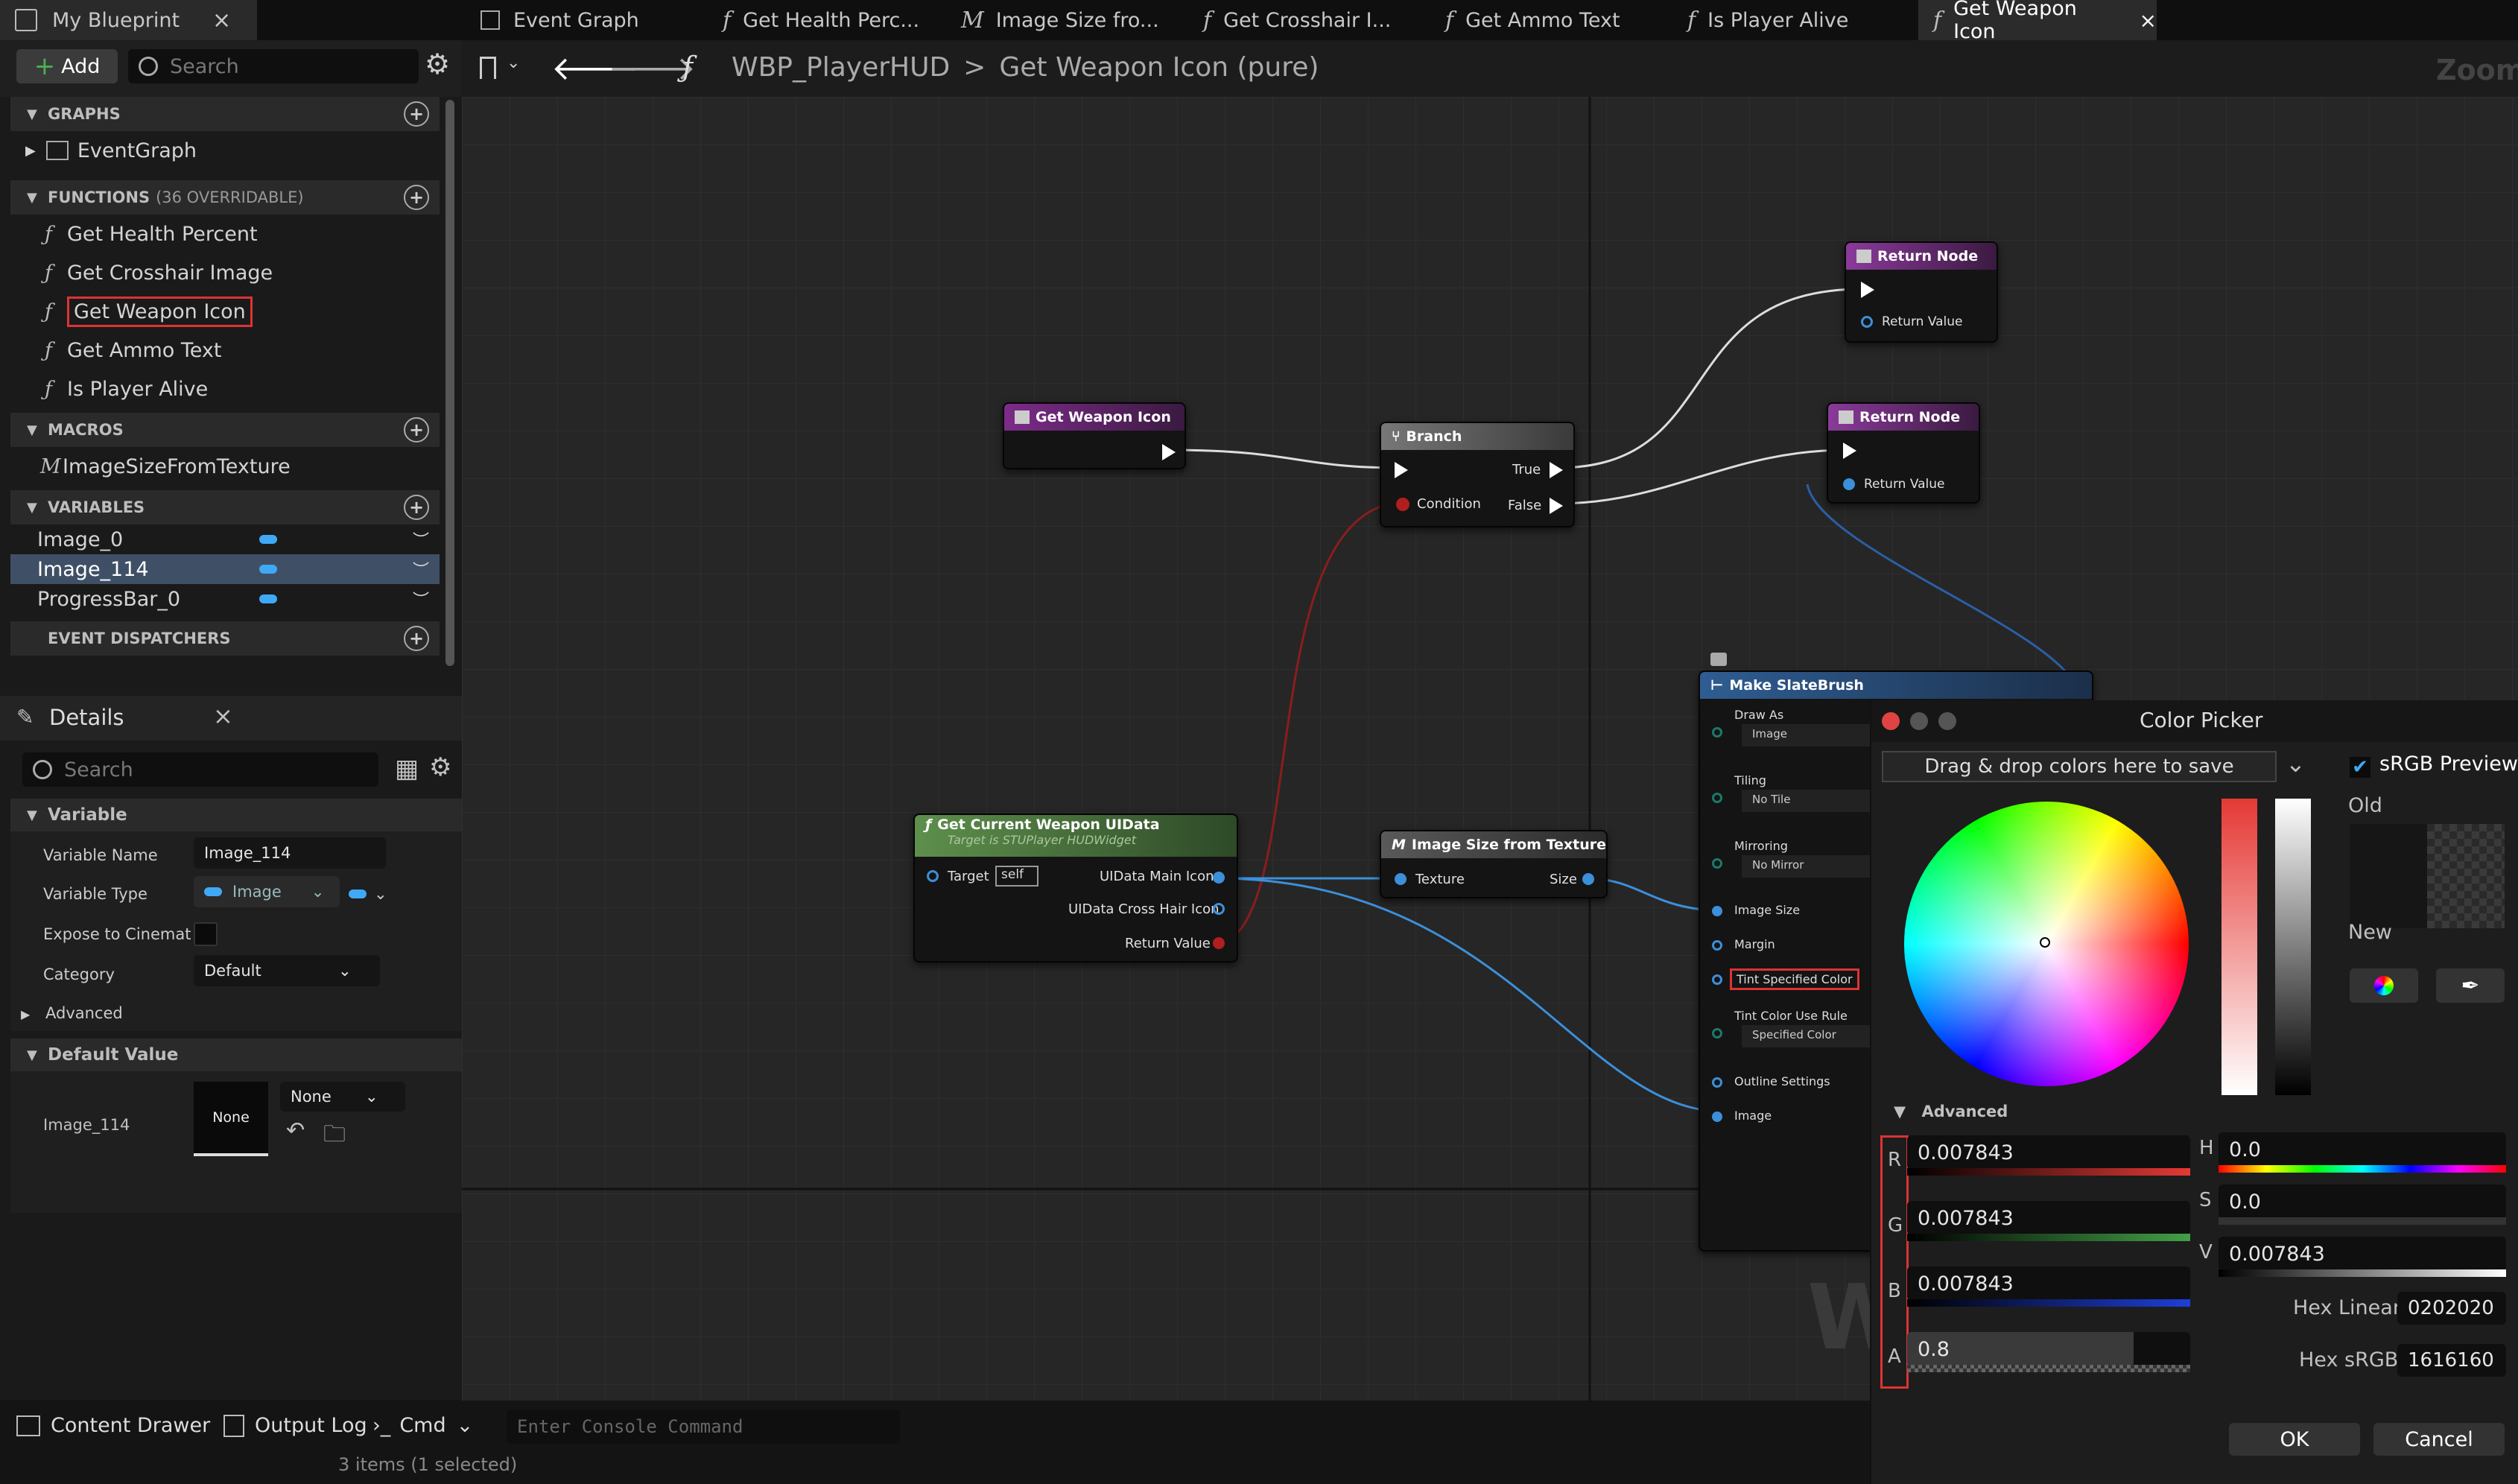  What do you see at coordinates (2045, 943) in the screenshot?
I see `color-wheel-selector` at bounding box center [2045, 943].